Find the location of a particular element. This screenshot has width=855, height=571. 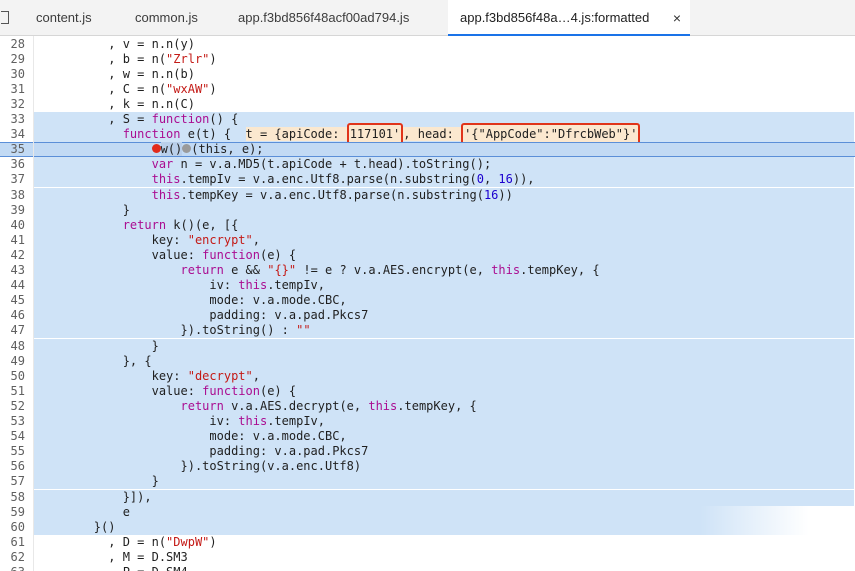

code-line: 58 }]), is located at coordinates (427, 497).